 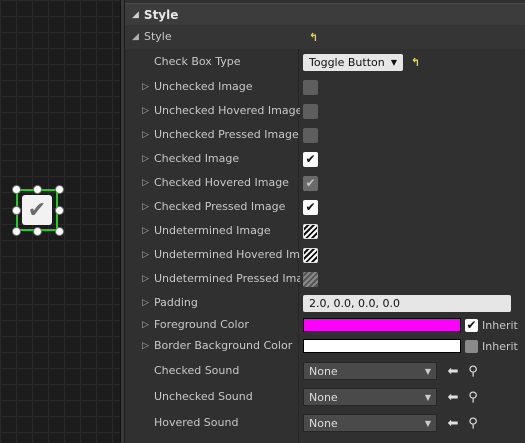 I want to click on image-property-row: ▷ Undetermined Hovered Imag, so click(x=325, y=255).